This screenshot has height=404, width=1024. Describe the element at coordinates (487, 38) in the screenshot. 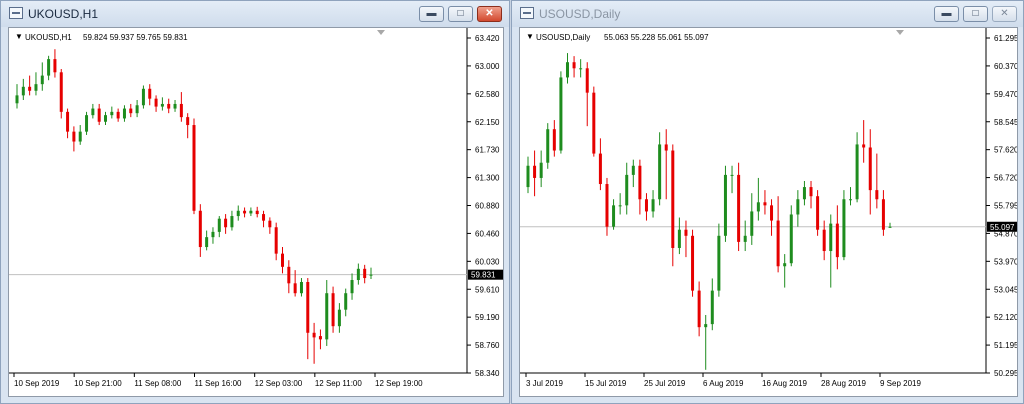

I see `price-tick-label: 63.420` at that location.